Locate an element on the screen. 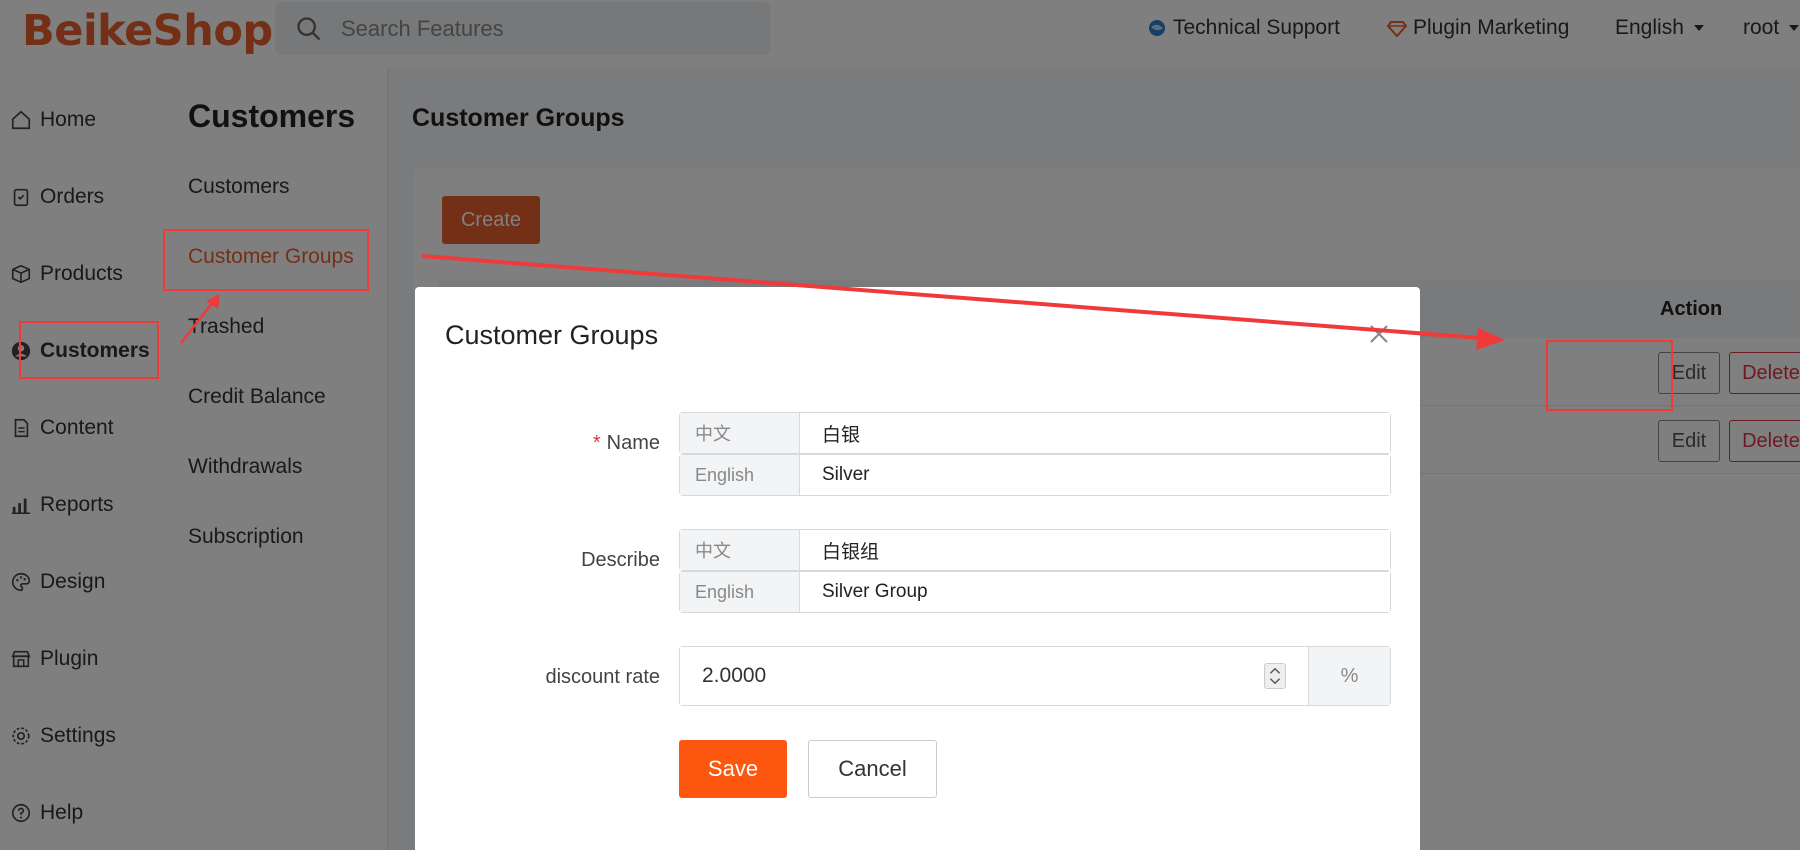  name-label: * Name is located at coordinates (626, 443).